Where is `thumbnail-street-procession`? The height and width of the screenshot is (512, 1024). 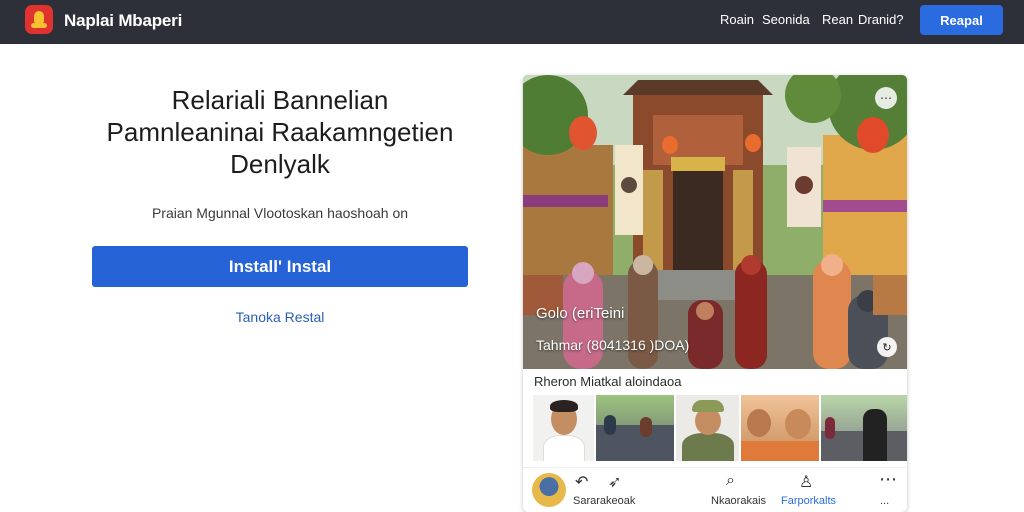
thumbnail-street-procession is located at coordinates (863, 428).